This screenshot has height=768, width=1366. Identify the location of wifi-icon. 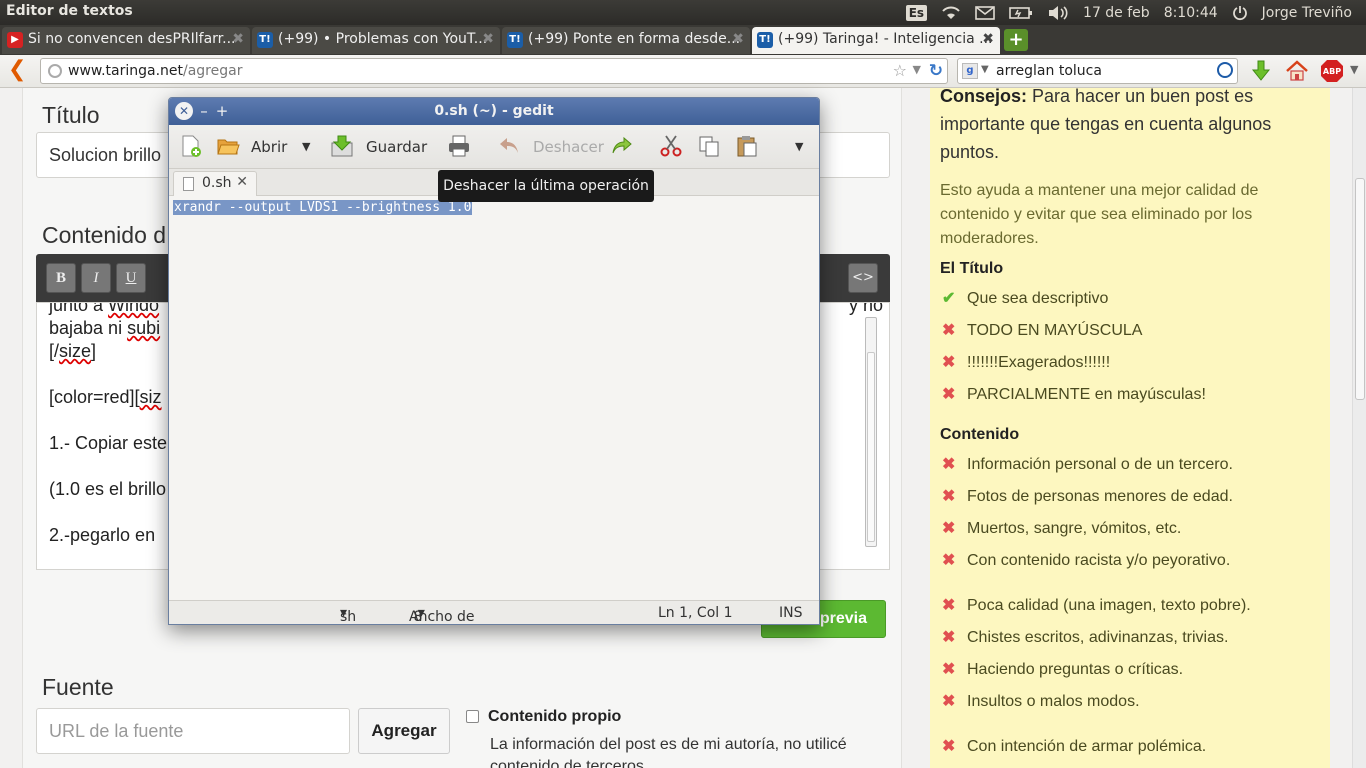
(951, 13).